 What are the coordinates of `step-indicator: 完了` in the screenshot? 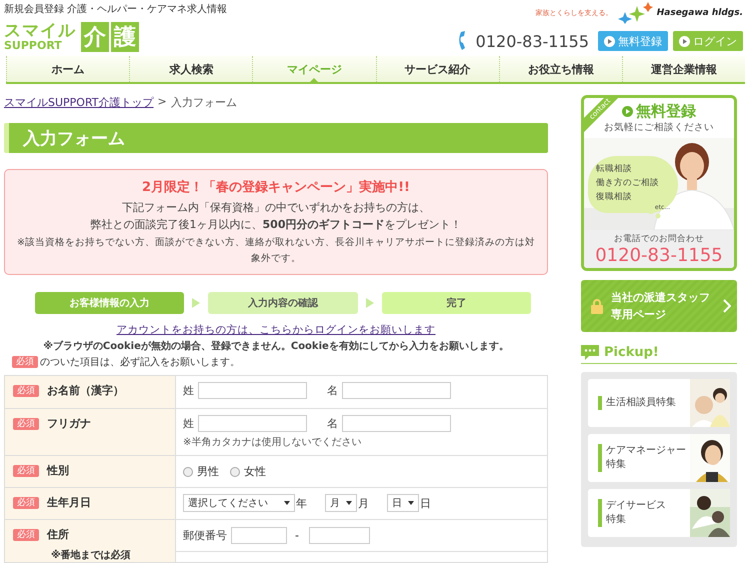 It's located at (456, 303).